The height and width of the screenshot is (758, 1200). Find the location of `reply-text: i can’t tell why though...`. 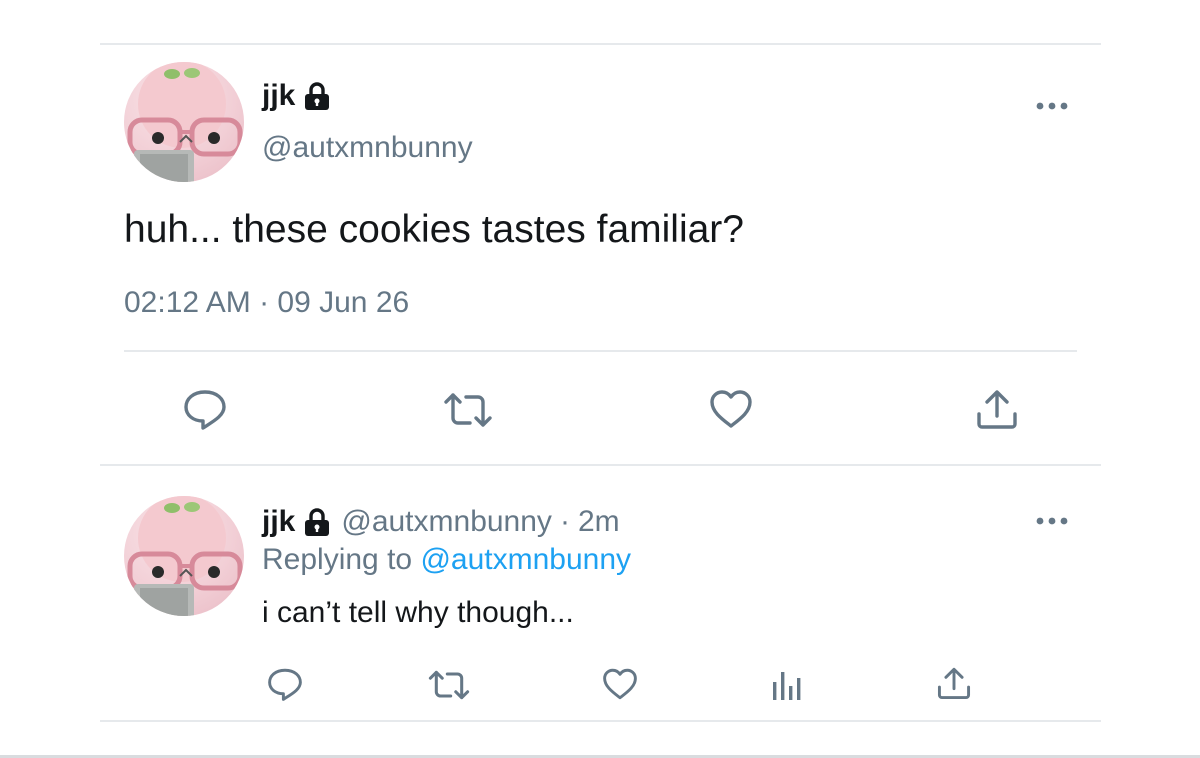

reply-text: i can’t tell why though... is located at coordinates (418, 612).